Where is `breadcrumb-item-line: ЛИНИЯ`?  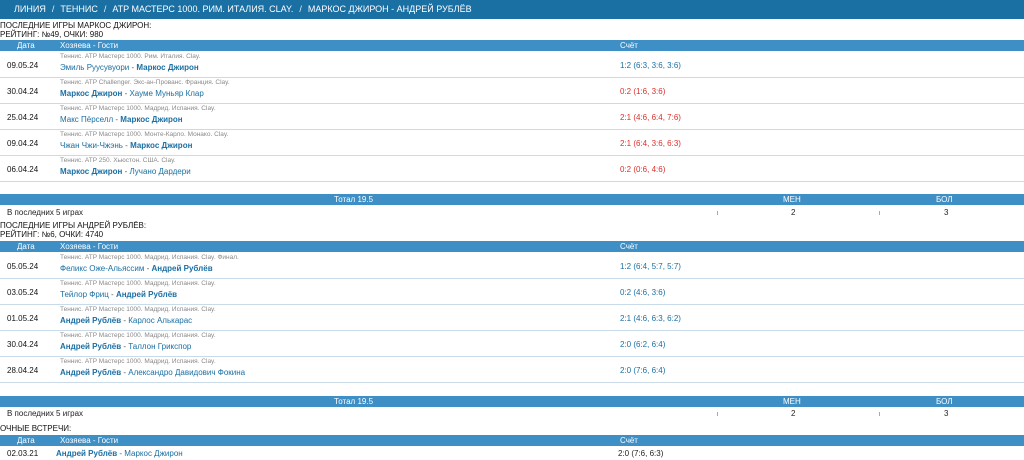
breadcrumb-item-line: ЛИНИЯ is located at coordinates (23, 9).